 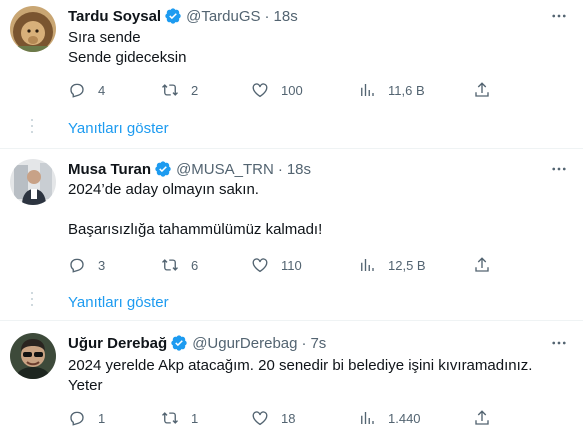 I want to click on retweet-count: 1, so click(x=195, y=418).